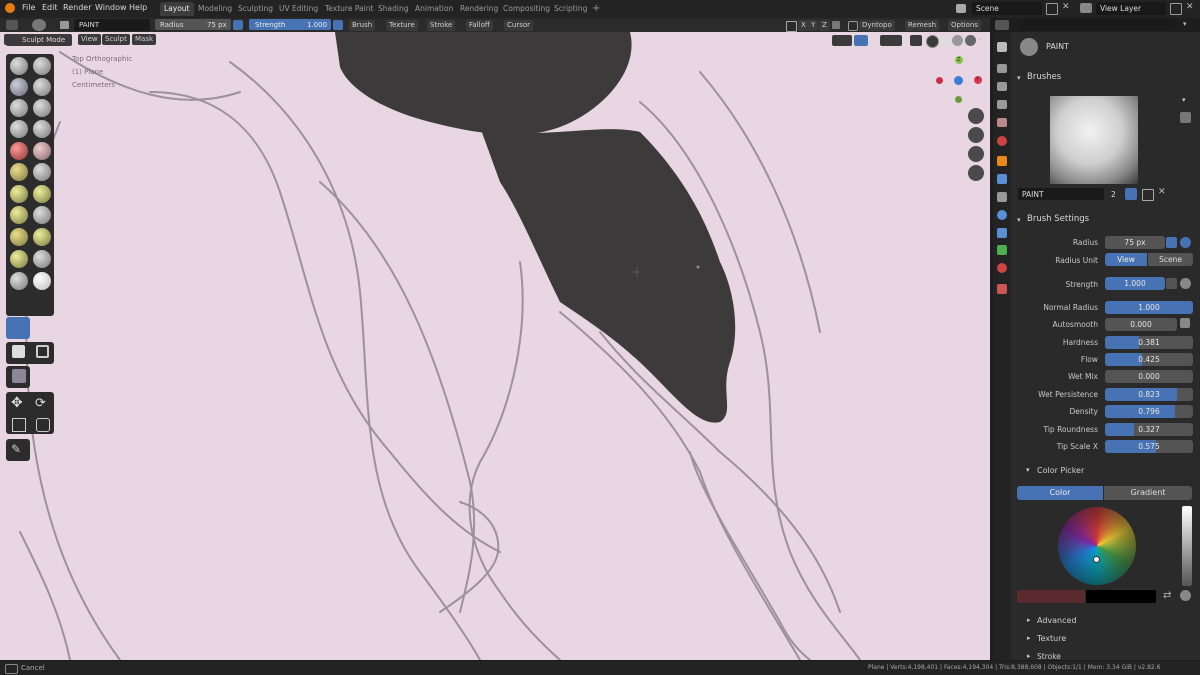  I want to click on blob-brush-icon, so click(19, 129).